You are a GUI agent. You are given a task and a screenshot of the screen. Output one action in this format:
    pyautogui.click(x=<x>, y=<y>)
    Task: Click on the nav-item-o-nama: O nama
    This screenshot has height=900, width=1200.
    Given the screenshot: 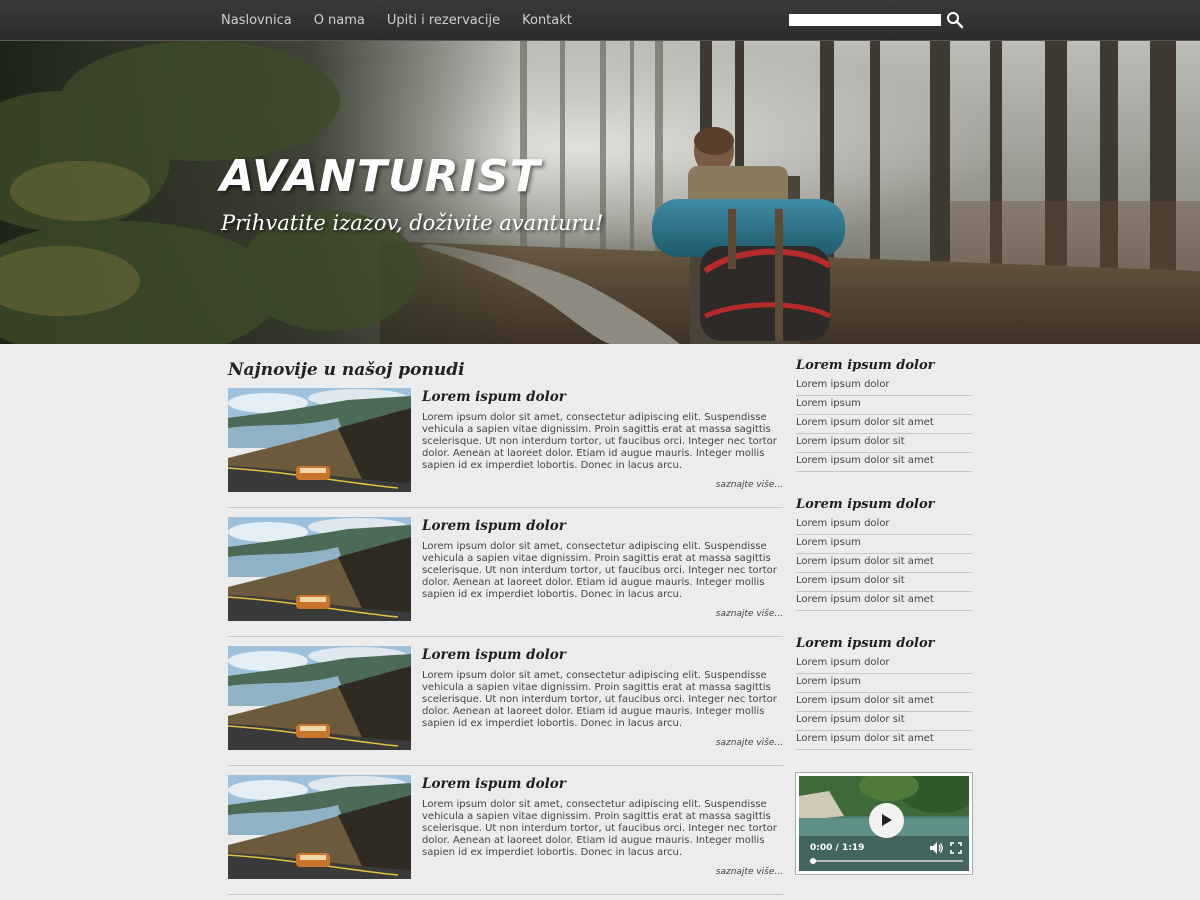 What is the action you would take?
    pyautogui.click(x=339, y=20)
    